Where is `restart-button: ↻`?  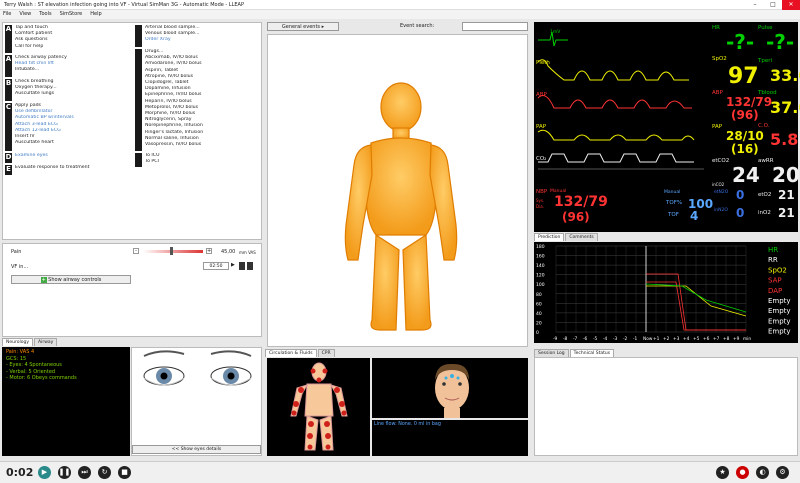
restart-button: ↻ is located at coordinates (104, 472).